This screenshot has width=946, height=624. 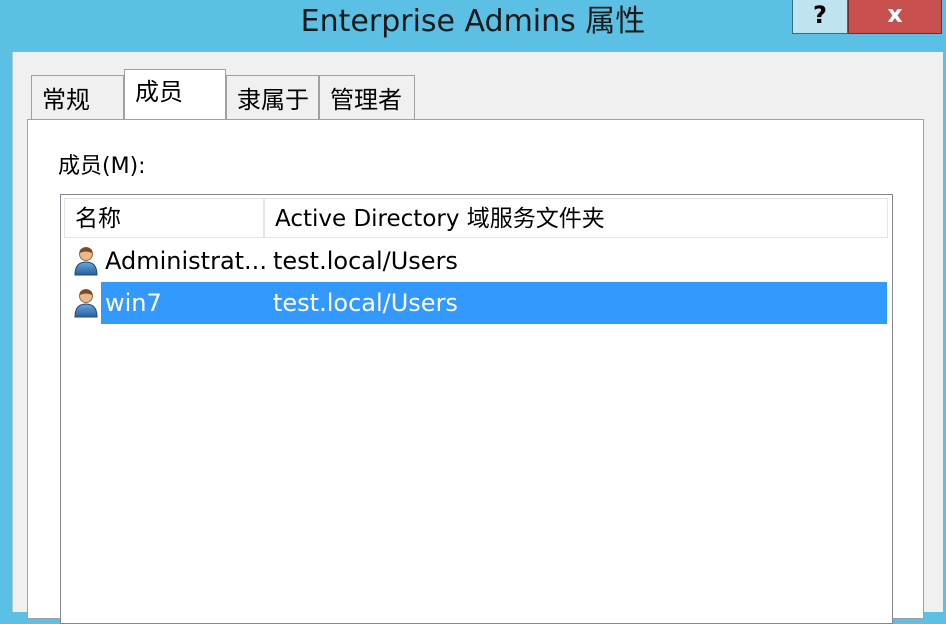 What do you see at coordinates (367, 97) in the screenshot?
I see `tab-managed-by: 管理者` at bounding box center [367, 97].